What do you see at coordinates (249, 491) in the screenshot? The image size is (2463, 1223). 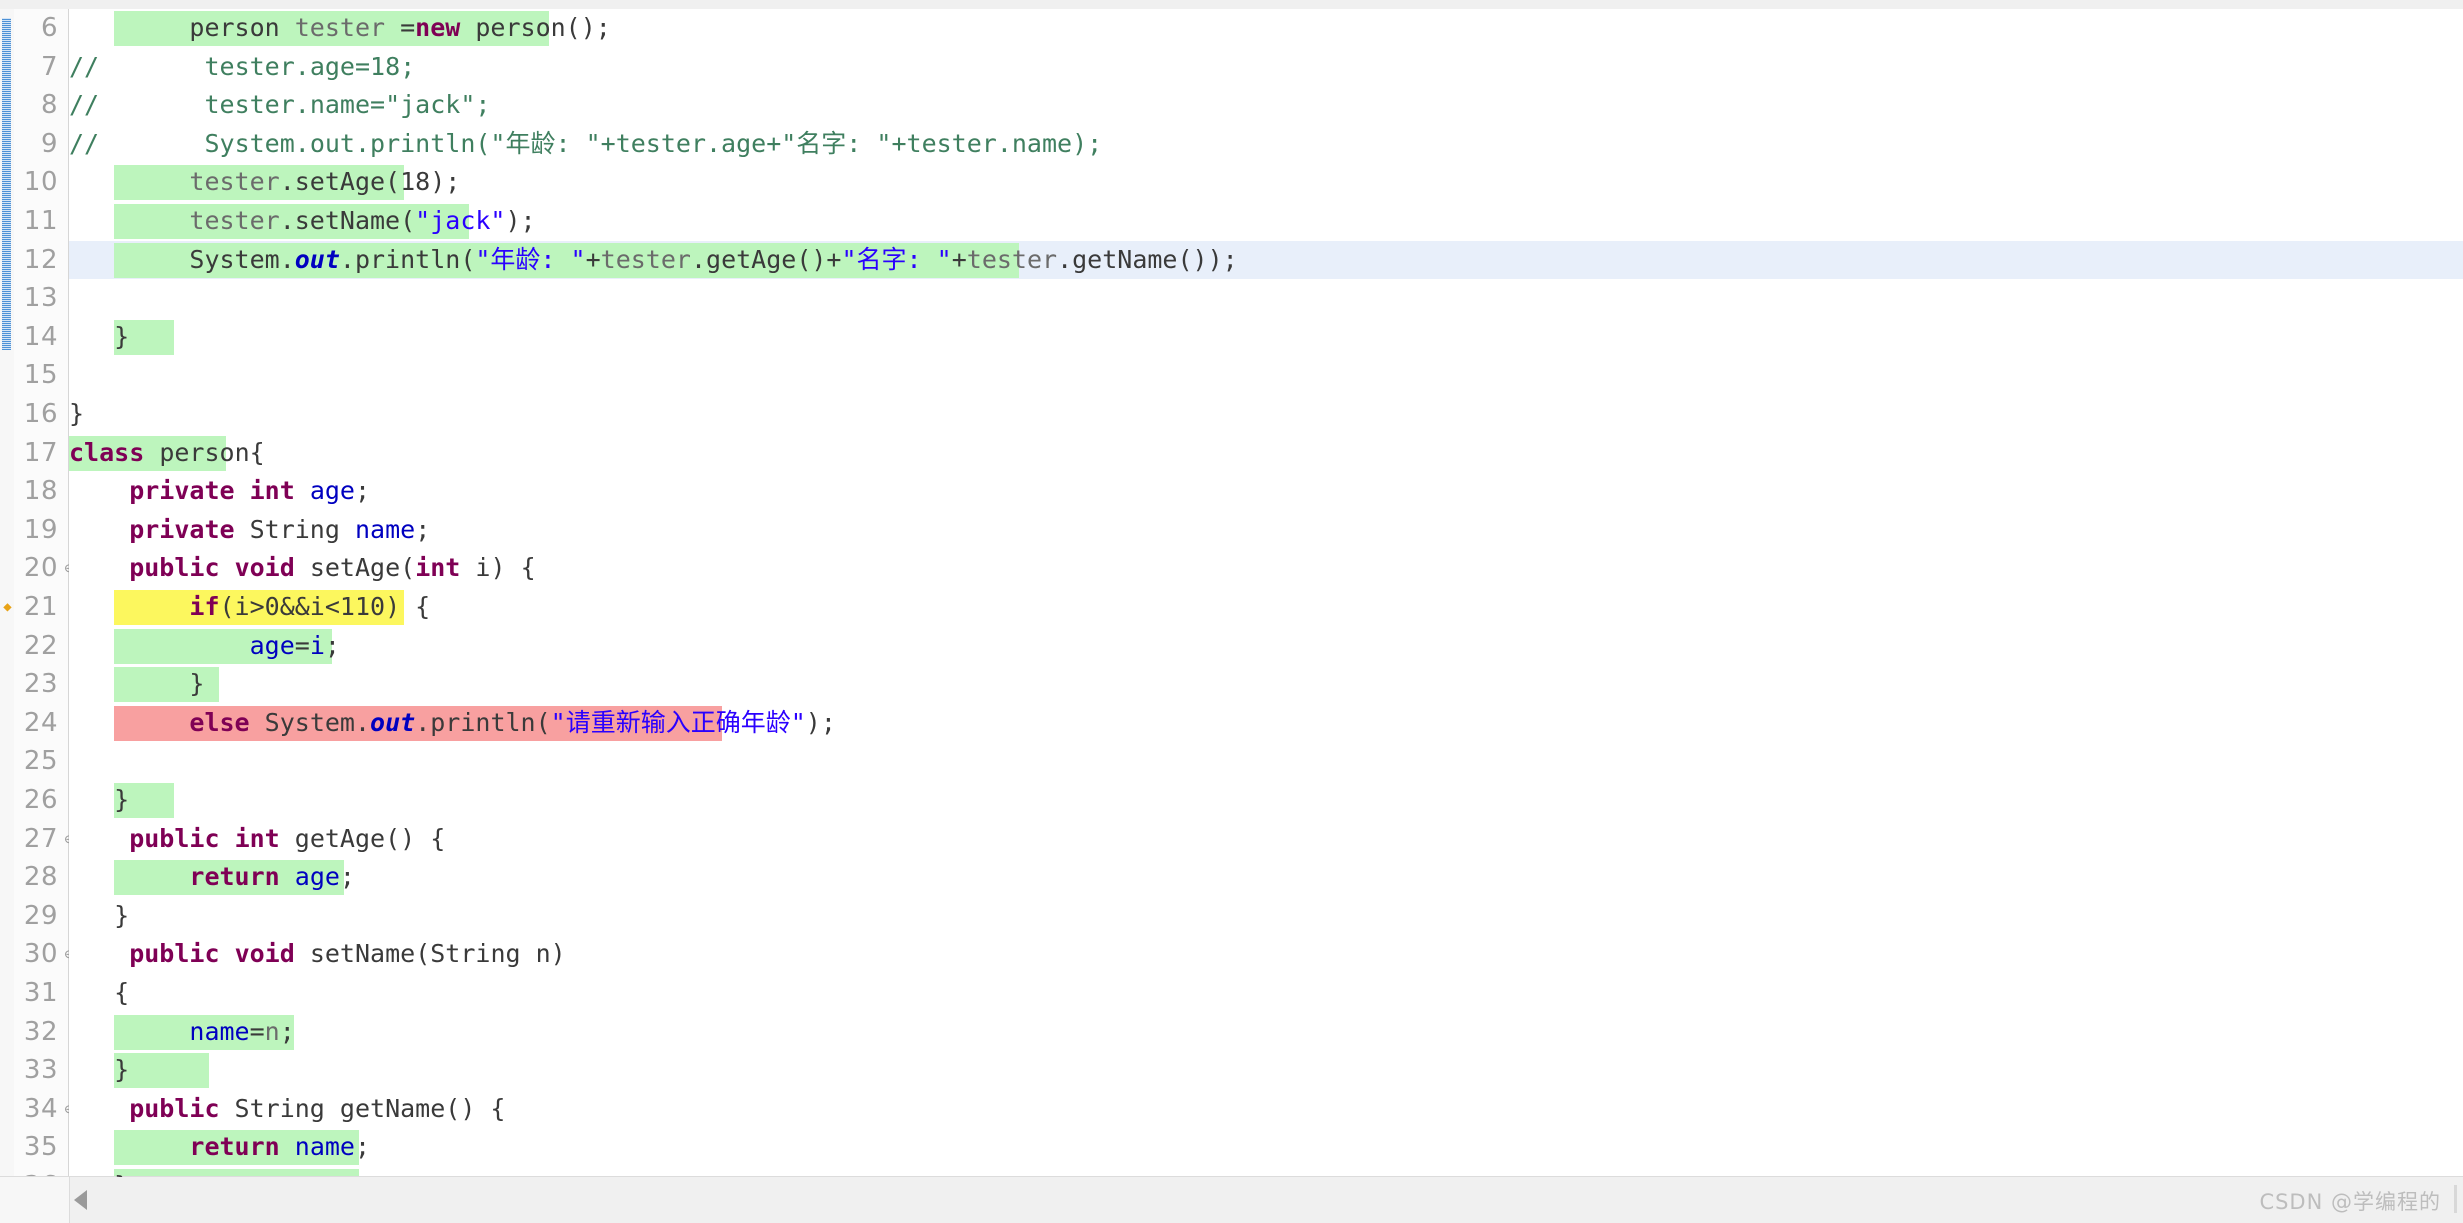 I see `code-text: private int age;` at bounding box center [249, 491].